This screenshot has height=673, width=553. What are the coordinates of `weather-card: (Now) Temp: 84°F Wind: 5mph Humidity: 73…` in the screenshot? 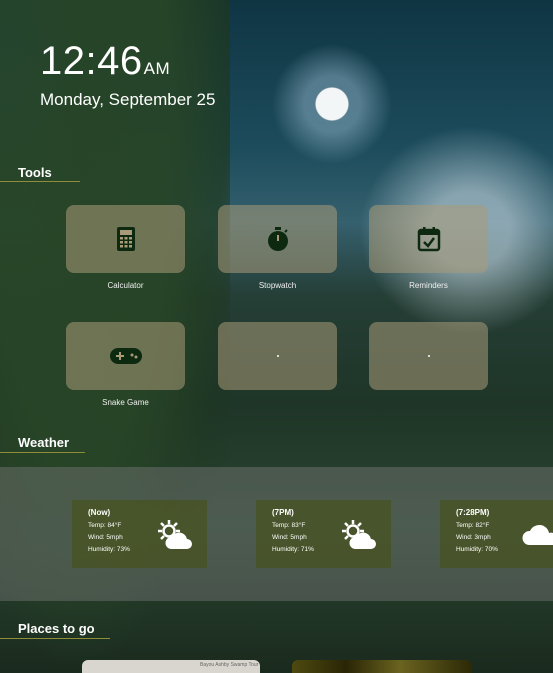 It's located at (139, 534).